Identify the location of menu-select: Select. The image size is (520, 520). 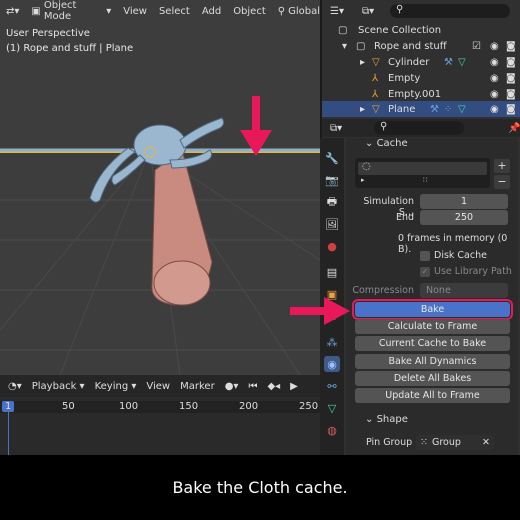
(174, 11).